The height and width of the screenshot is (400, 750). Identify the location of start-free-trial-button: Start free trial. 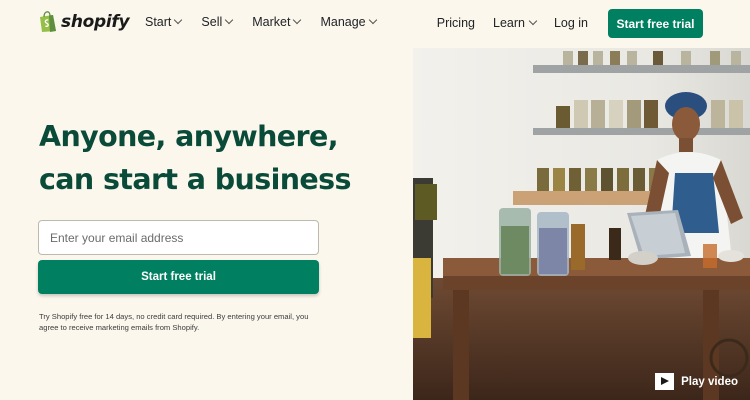
(178, 277).